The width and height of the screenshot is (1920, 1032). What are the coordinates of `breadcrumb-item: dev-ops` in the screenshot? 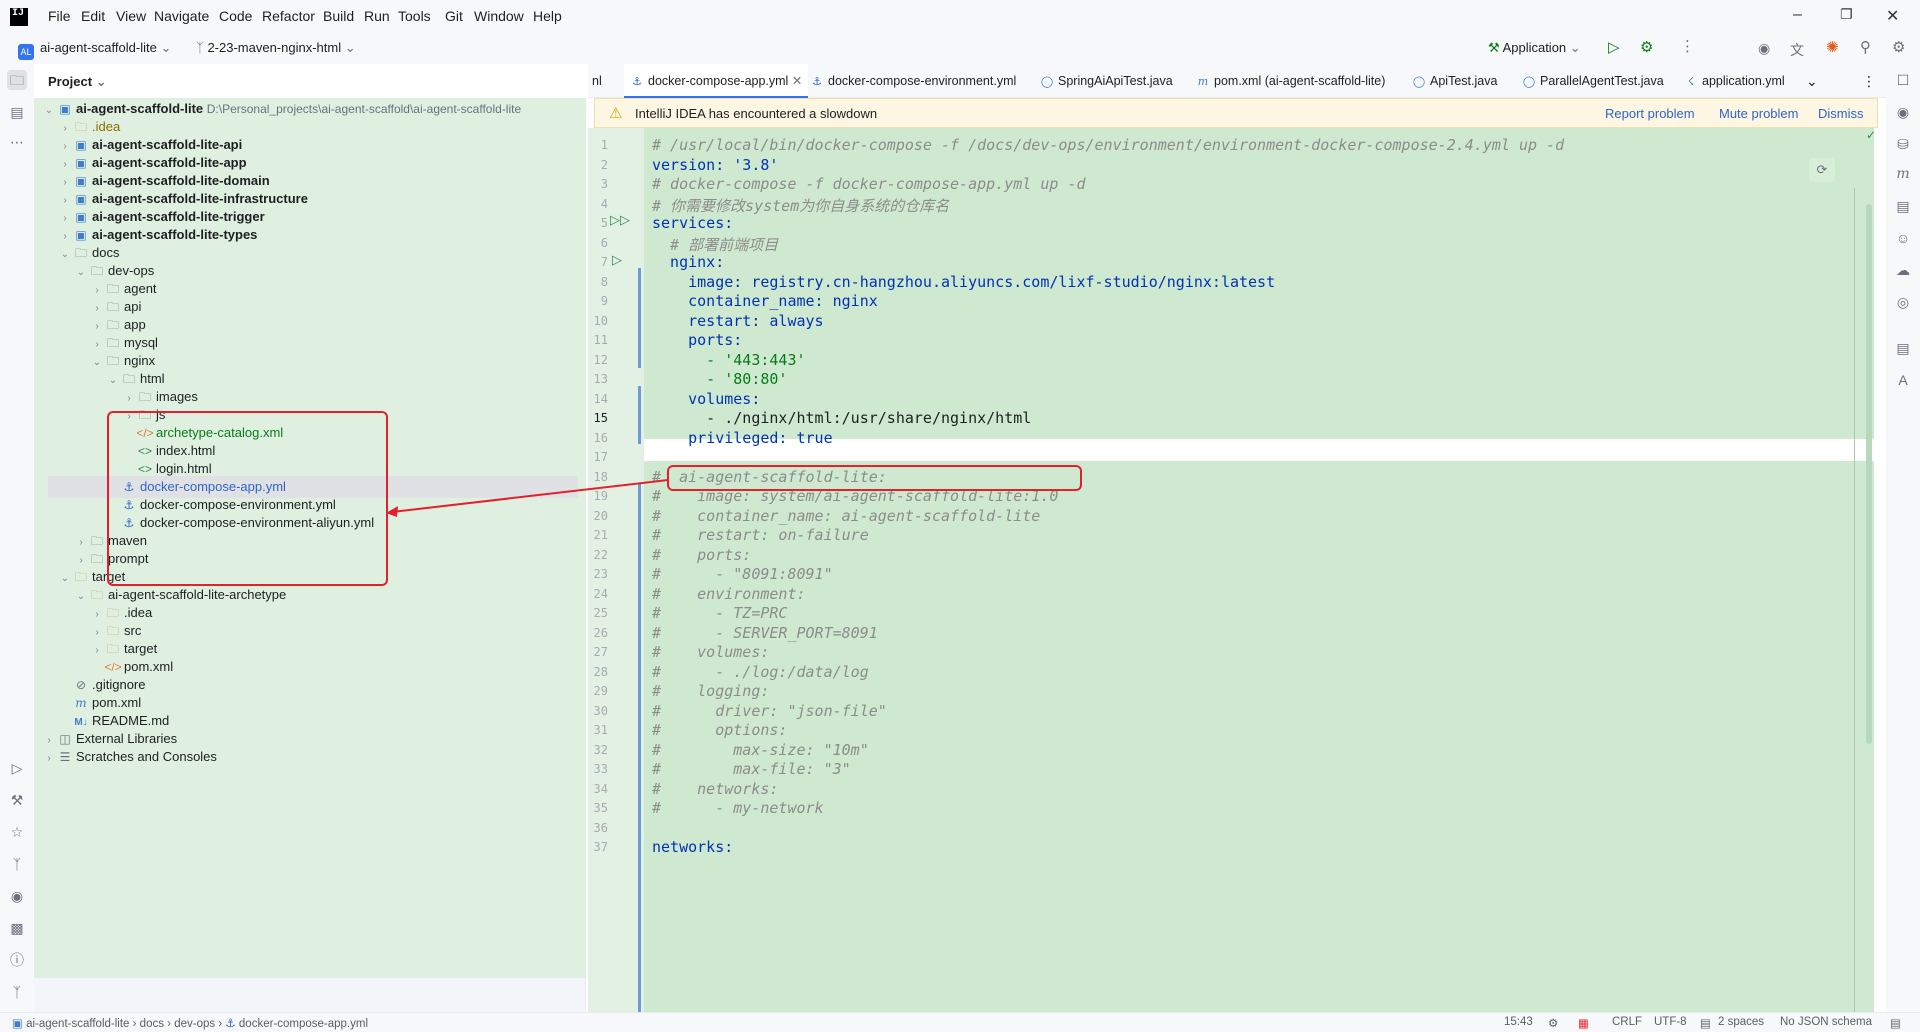 It's located at (194, 1024).